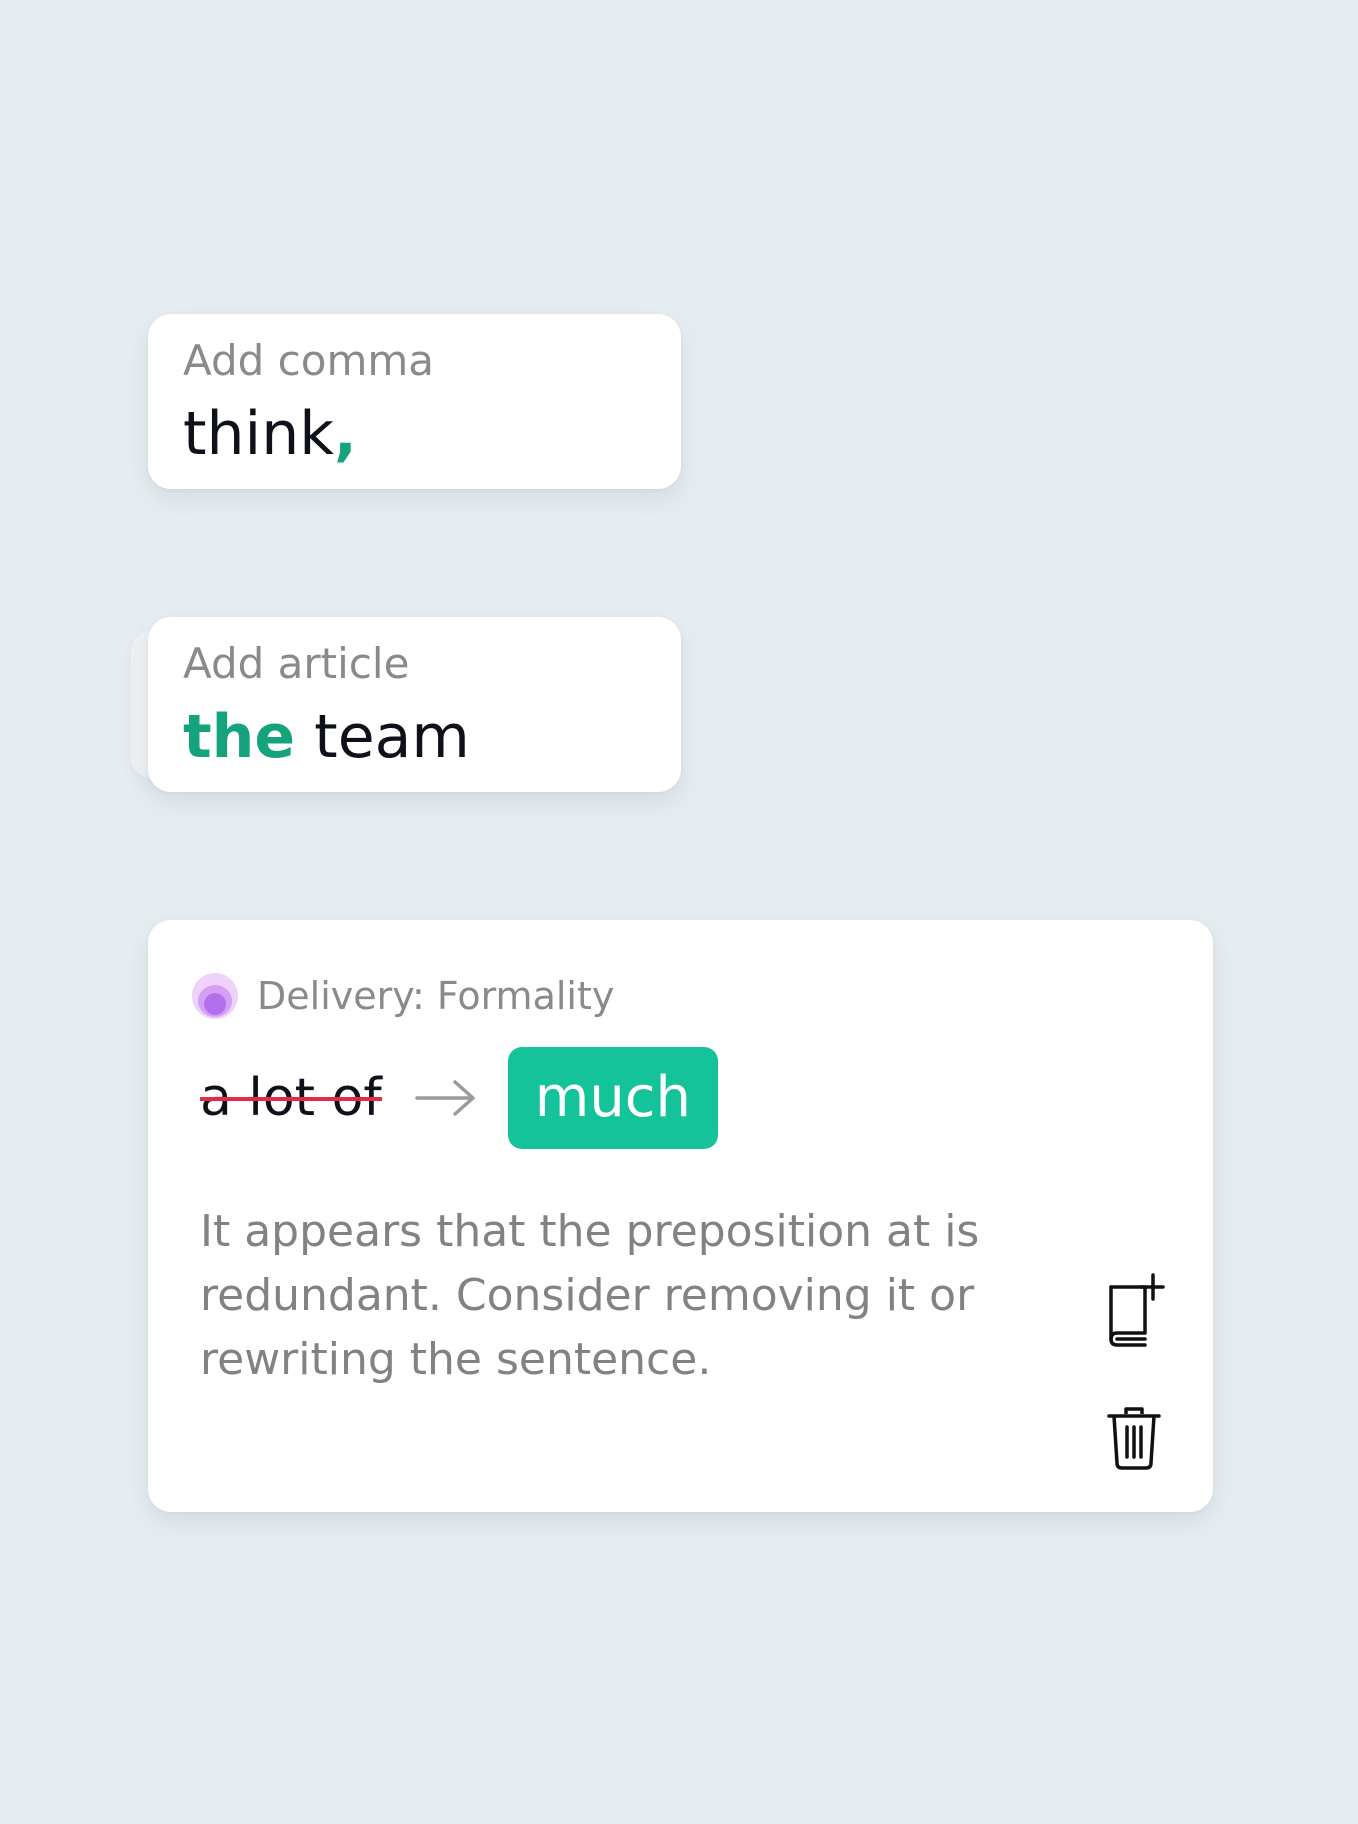 This screenshot has width=1358, height=1824. What do you see at coordinates (1137, 1310) in the screenshot?
I see `book-plus-icon` at bounding box center [1137, 1310].